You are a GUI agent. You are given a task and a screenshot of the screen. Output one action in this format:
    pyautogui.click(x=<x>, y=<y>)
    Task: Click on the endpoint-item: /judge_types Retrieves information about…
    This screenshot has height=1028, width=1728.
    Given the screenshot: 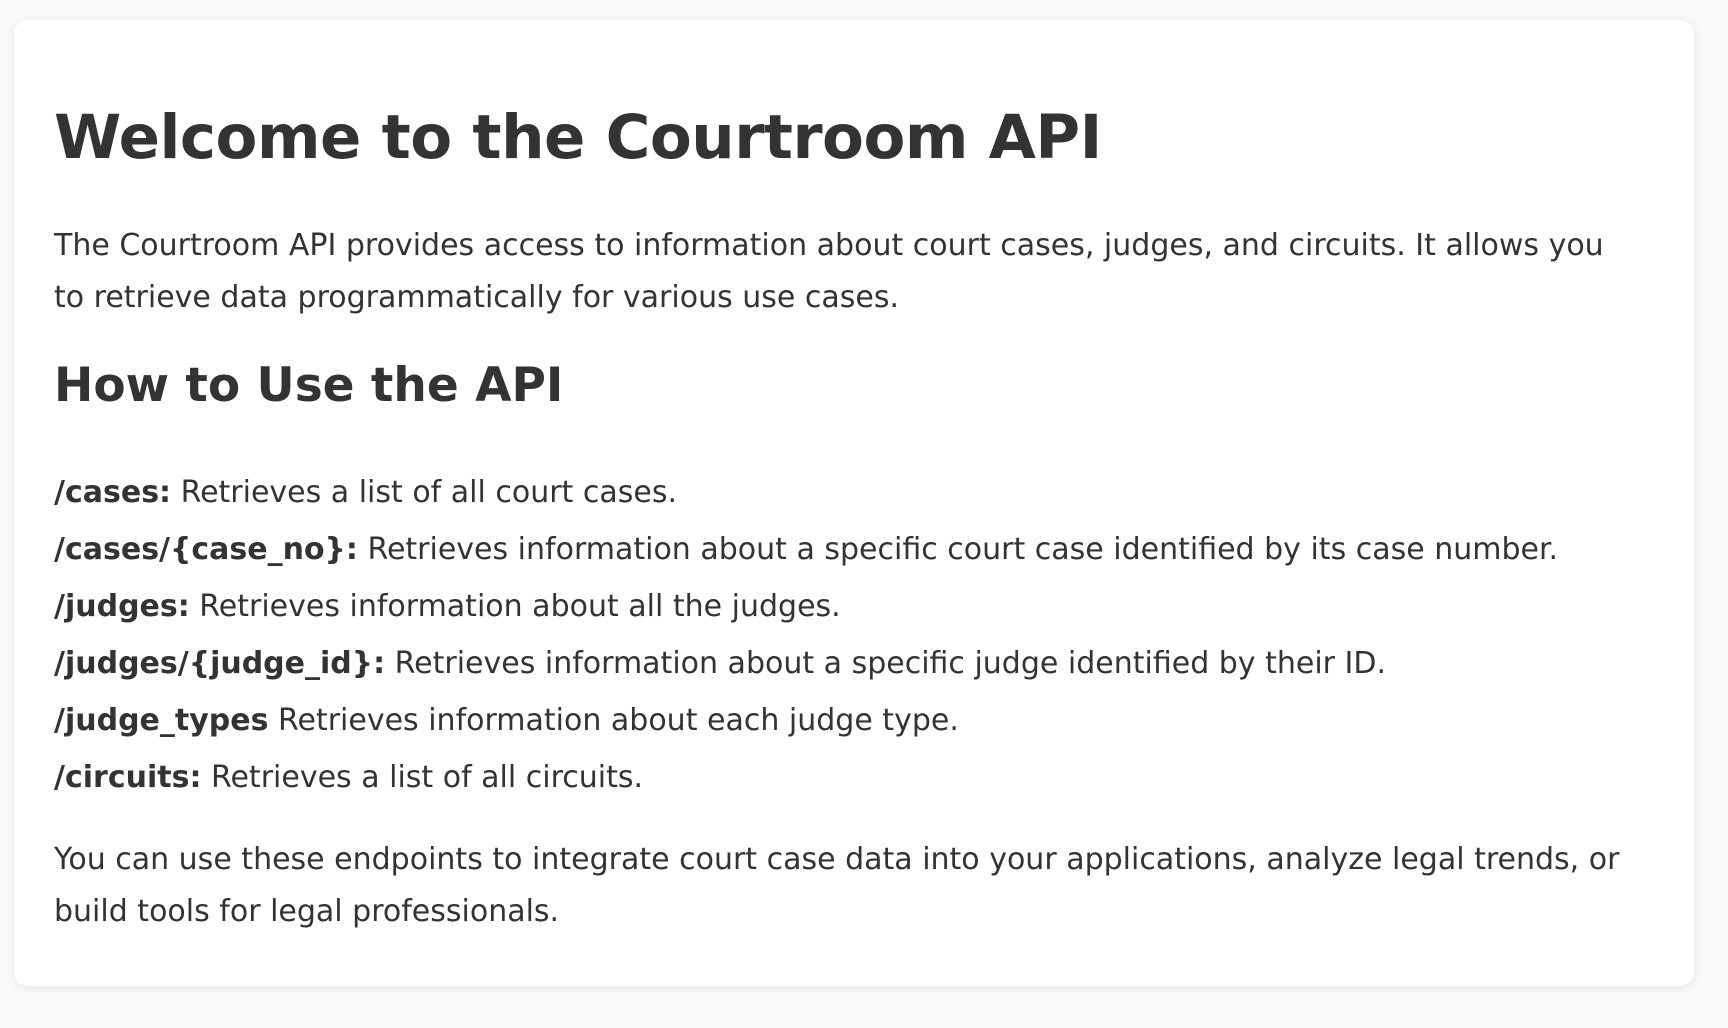 What is the action you would take?
    pyautogui.click(x=806, y=720)
    